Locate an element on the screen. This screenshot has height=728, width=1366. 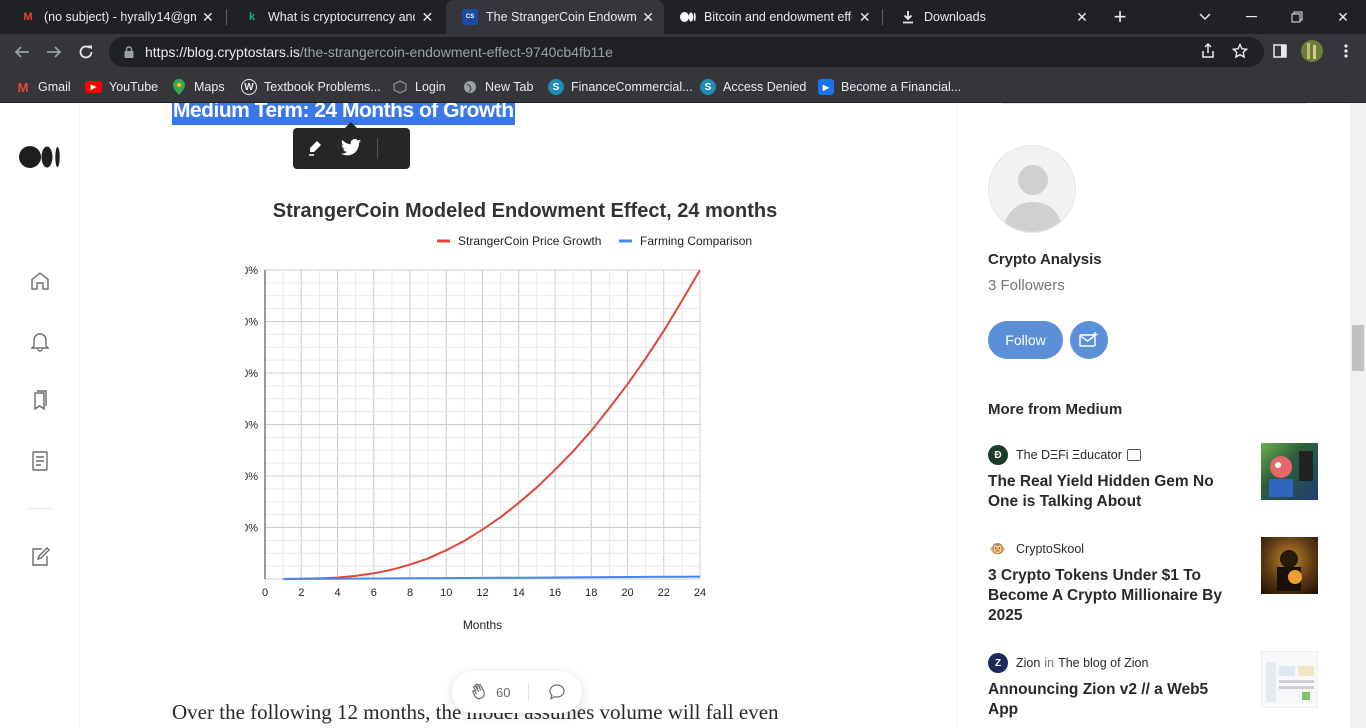
bar-divider is located at coordinates (529, 692).